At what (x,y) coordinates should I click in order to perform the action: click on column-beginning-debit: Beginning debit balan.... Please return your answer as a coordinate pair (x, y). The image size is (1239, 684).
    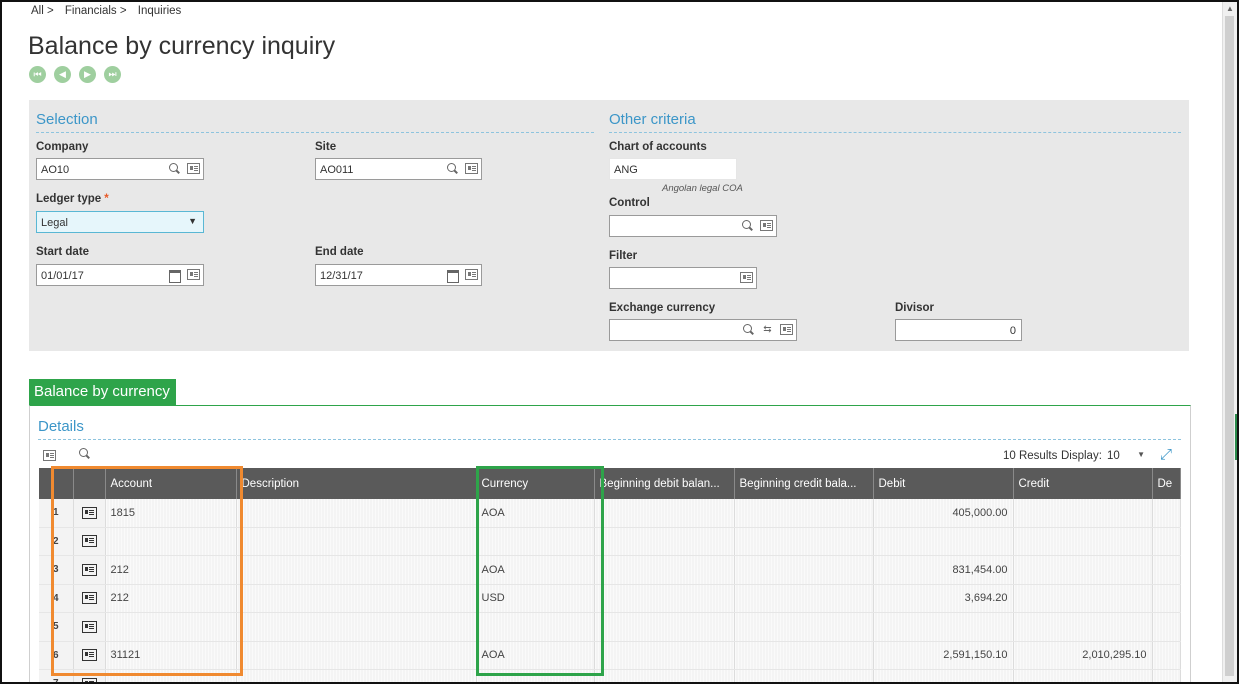
    Looking at the image, I should click on (664, 483).